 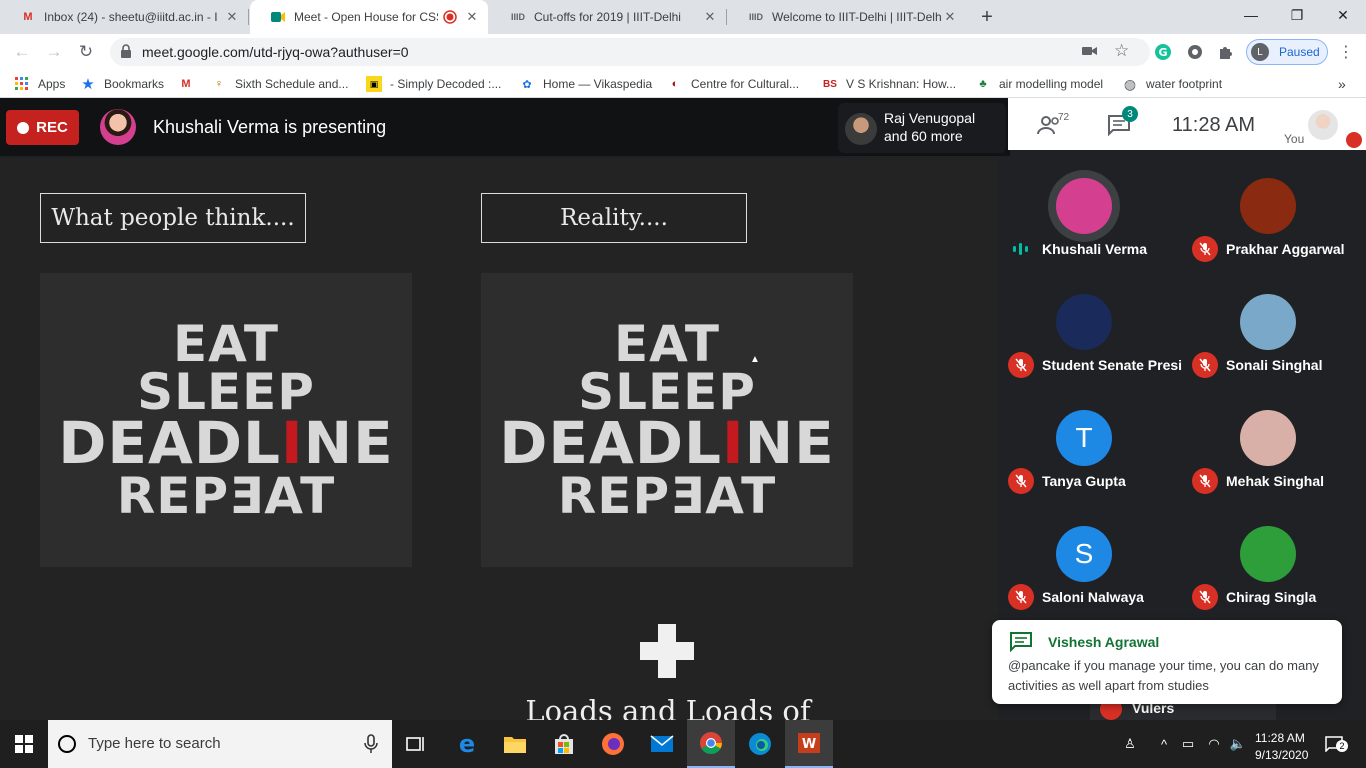 I want to click on bookmark-air-modelling: ♣ air modelling model, so click(x=1039, y=84).